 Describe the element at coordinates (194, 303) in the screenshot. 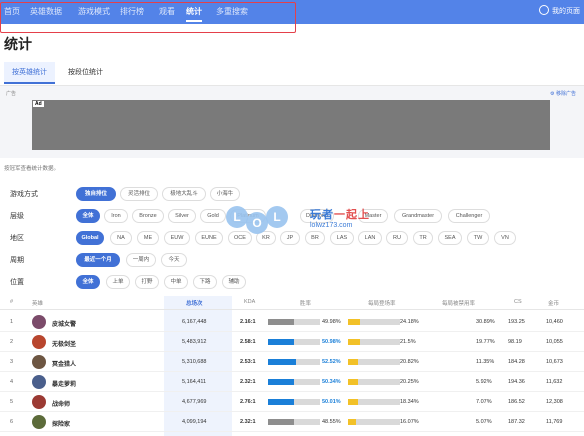

I see `col-total-games: 总场次` at that location.